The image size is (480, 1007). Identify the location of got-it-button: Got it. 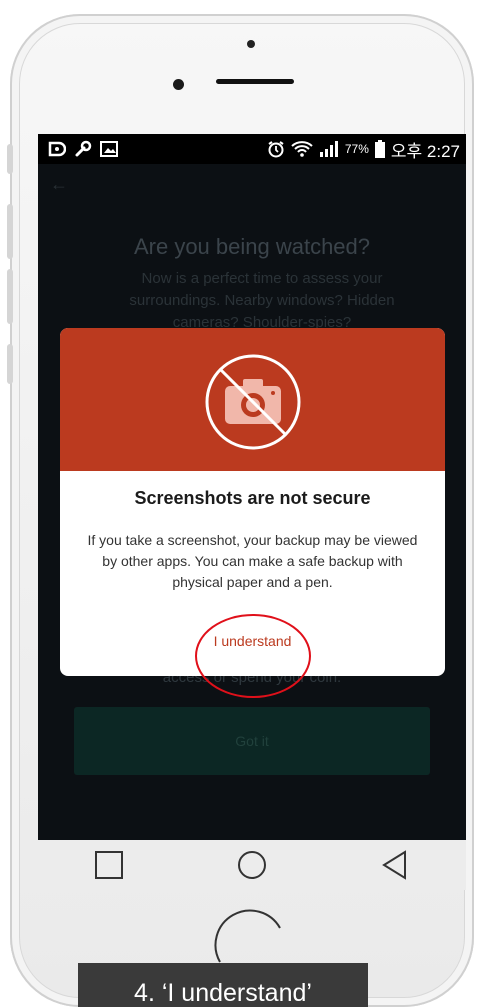
(252, 741).